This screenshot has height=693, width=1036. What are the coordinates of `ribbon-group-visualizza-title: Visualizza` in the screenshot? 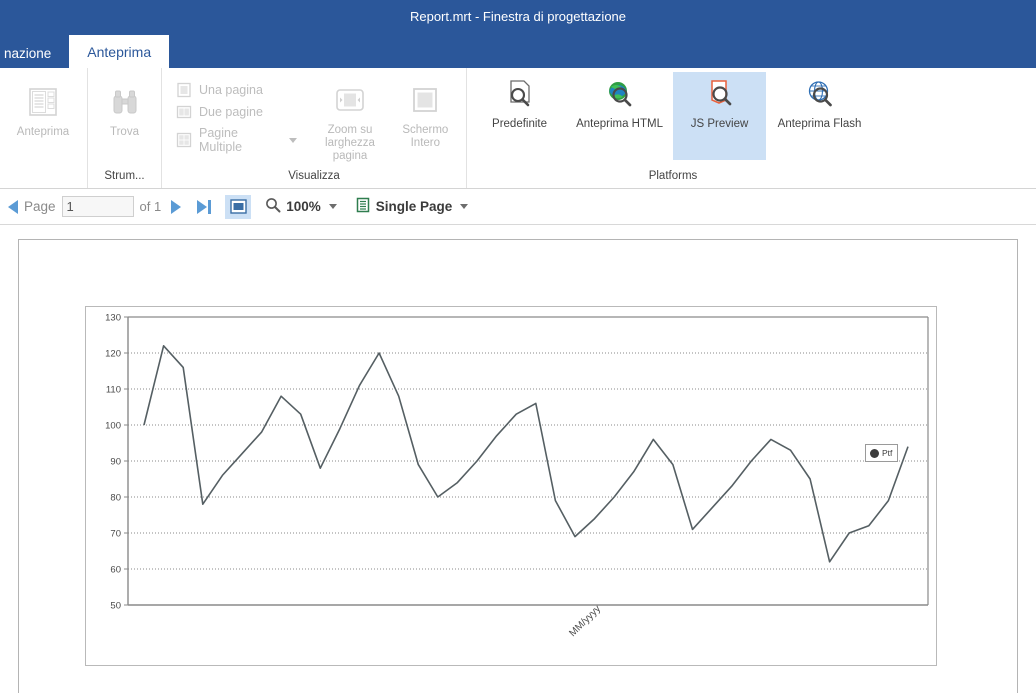 It's located at (314, 176).